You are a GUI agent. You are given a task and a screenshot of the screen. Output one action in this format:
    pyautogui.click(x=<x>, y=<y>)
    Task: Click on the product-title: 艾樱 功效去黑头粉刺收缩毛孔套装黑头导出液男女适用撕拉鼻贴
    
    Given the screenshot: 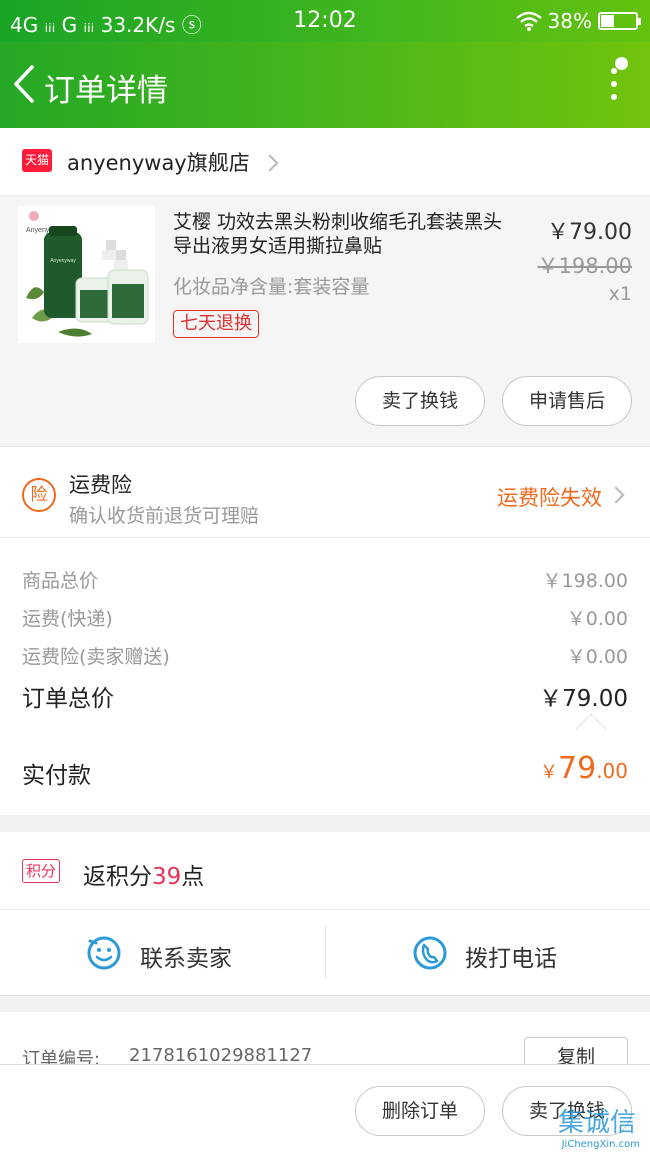 What is the action you would take?
    pyautogui.click(x=343, y=234)
    